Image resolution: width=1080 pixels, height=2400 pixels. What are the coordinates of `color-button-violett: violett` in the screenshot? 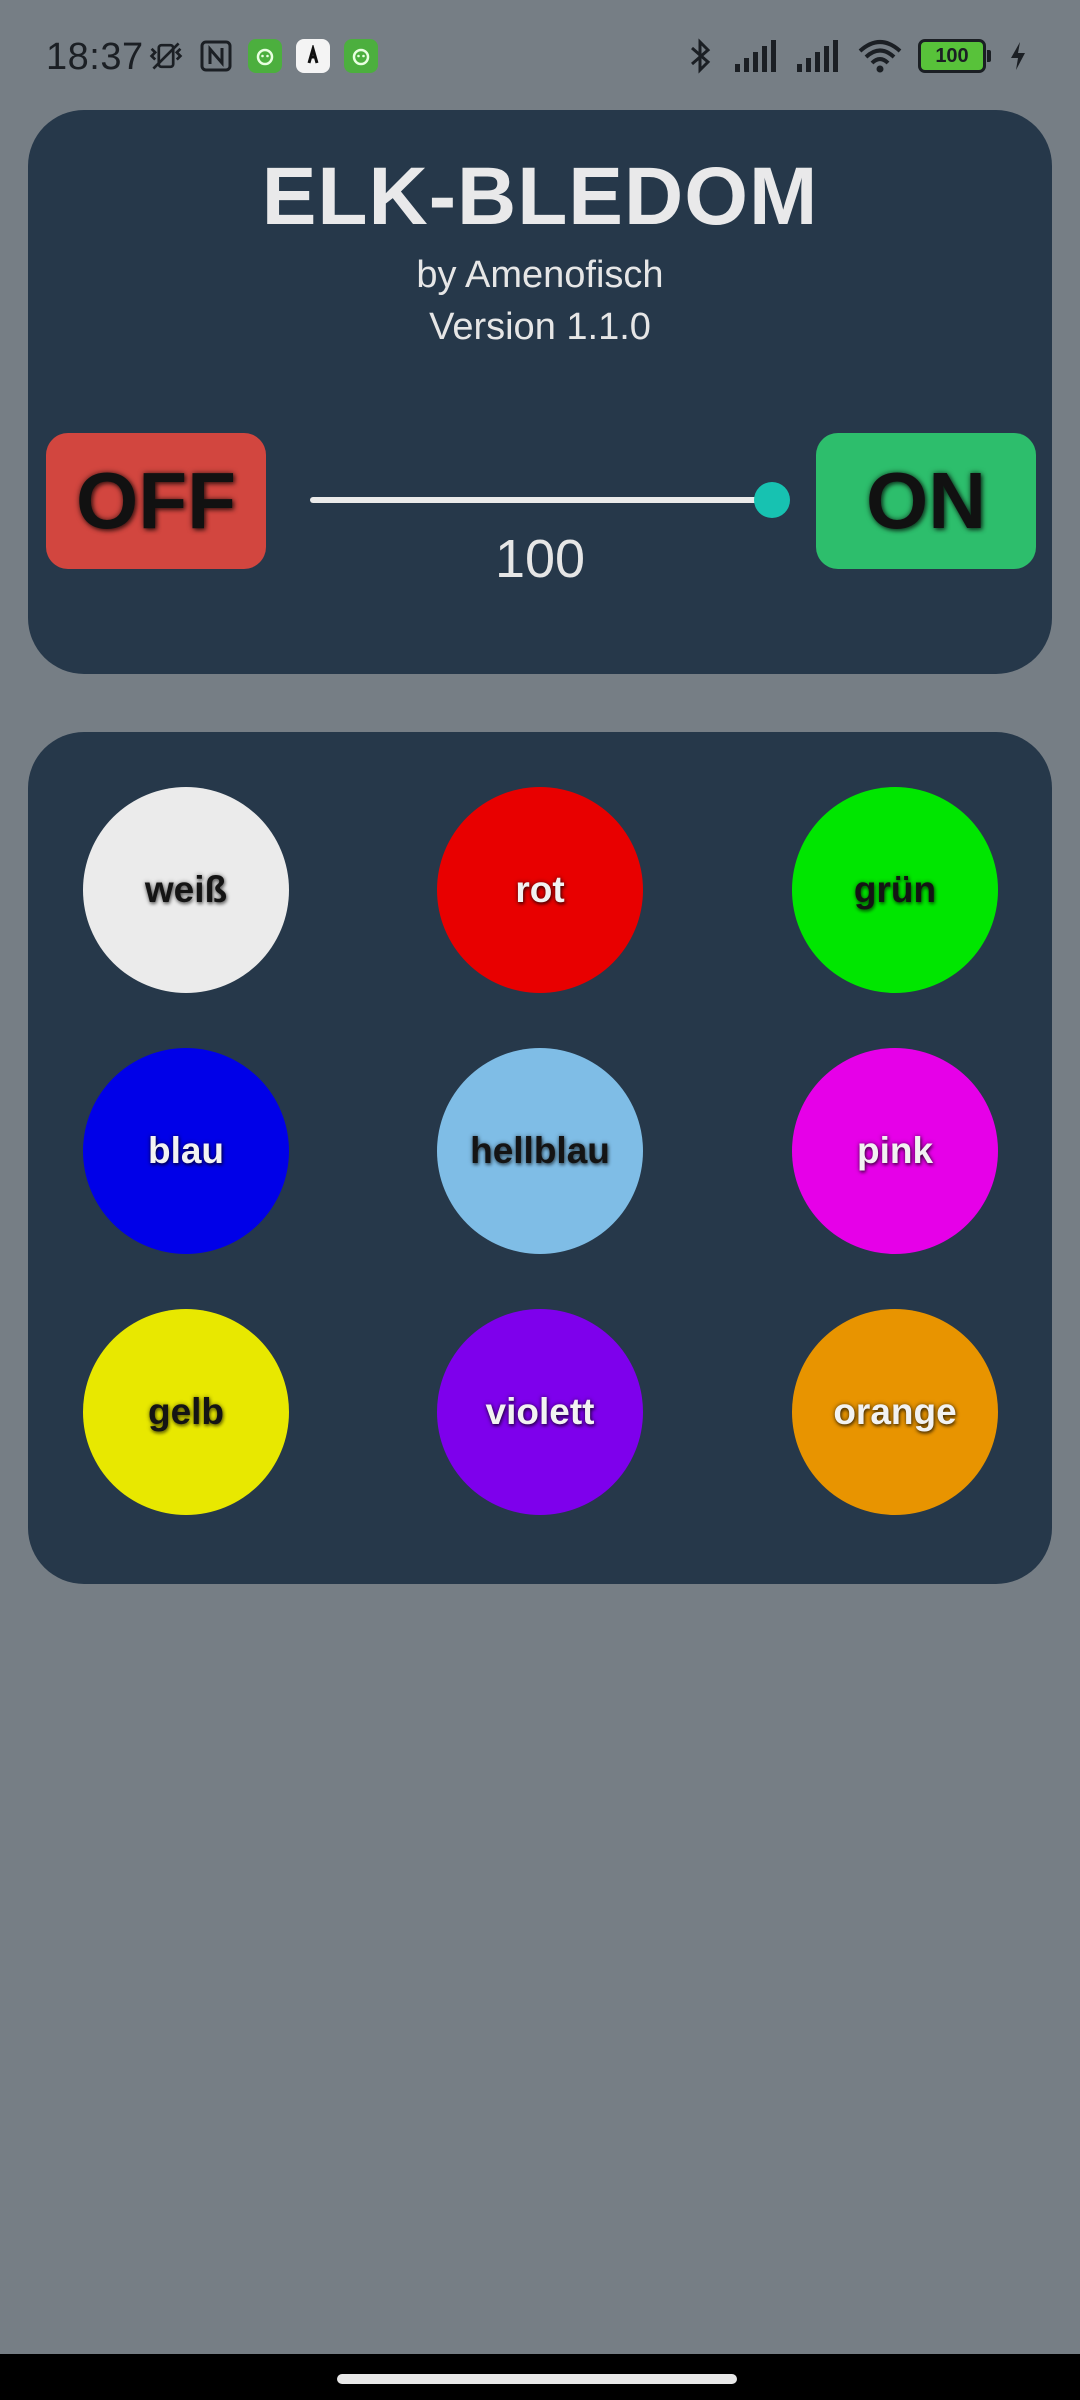 It's located at (540, 1412).